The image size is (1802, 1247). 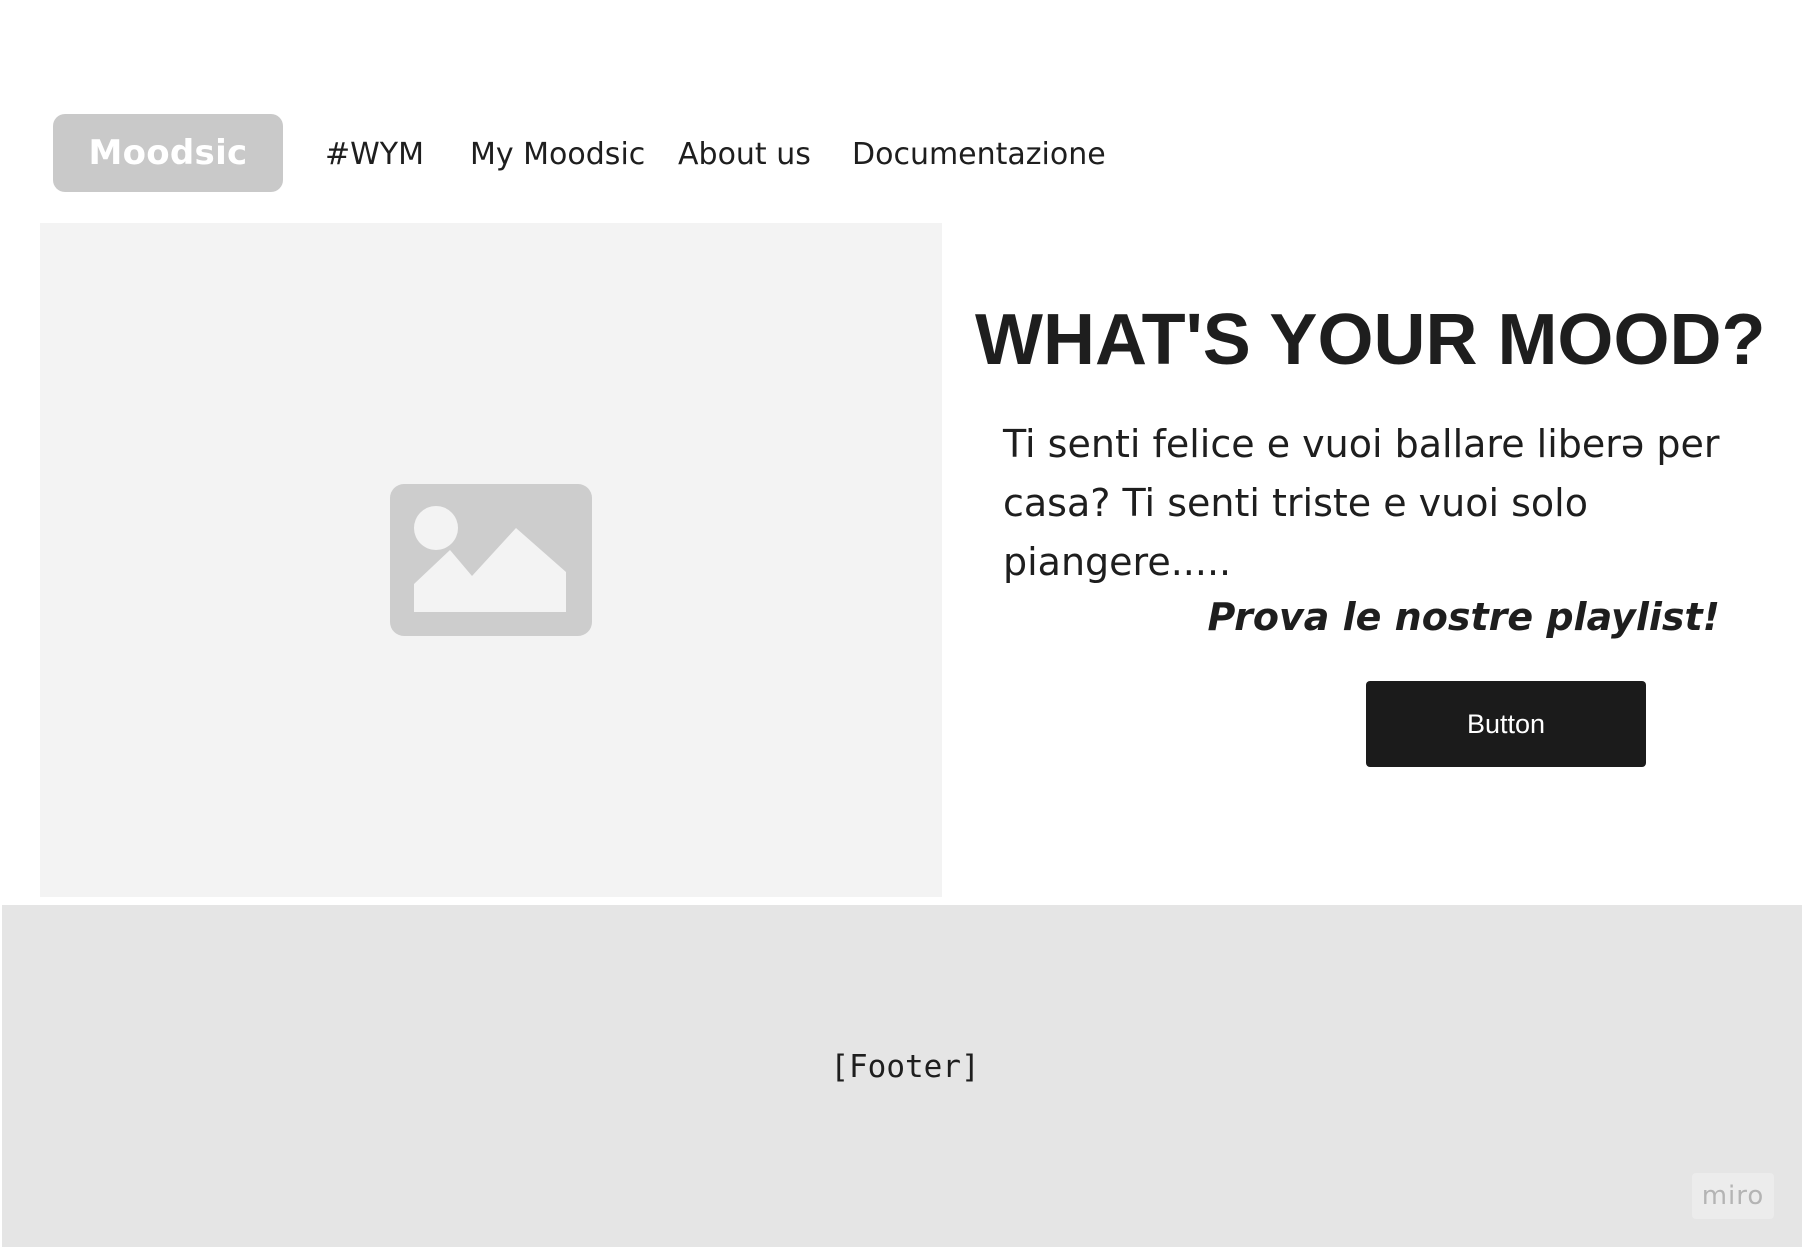 I want to click on nav-link-about-us: About us, so click(x=744, y=155).